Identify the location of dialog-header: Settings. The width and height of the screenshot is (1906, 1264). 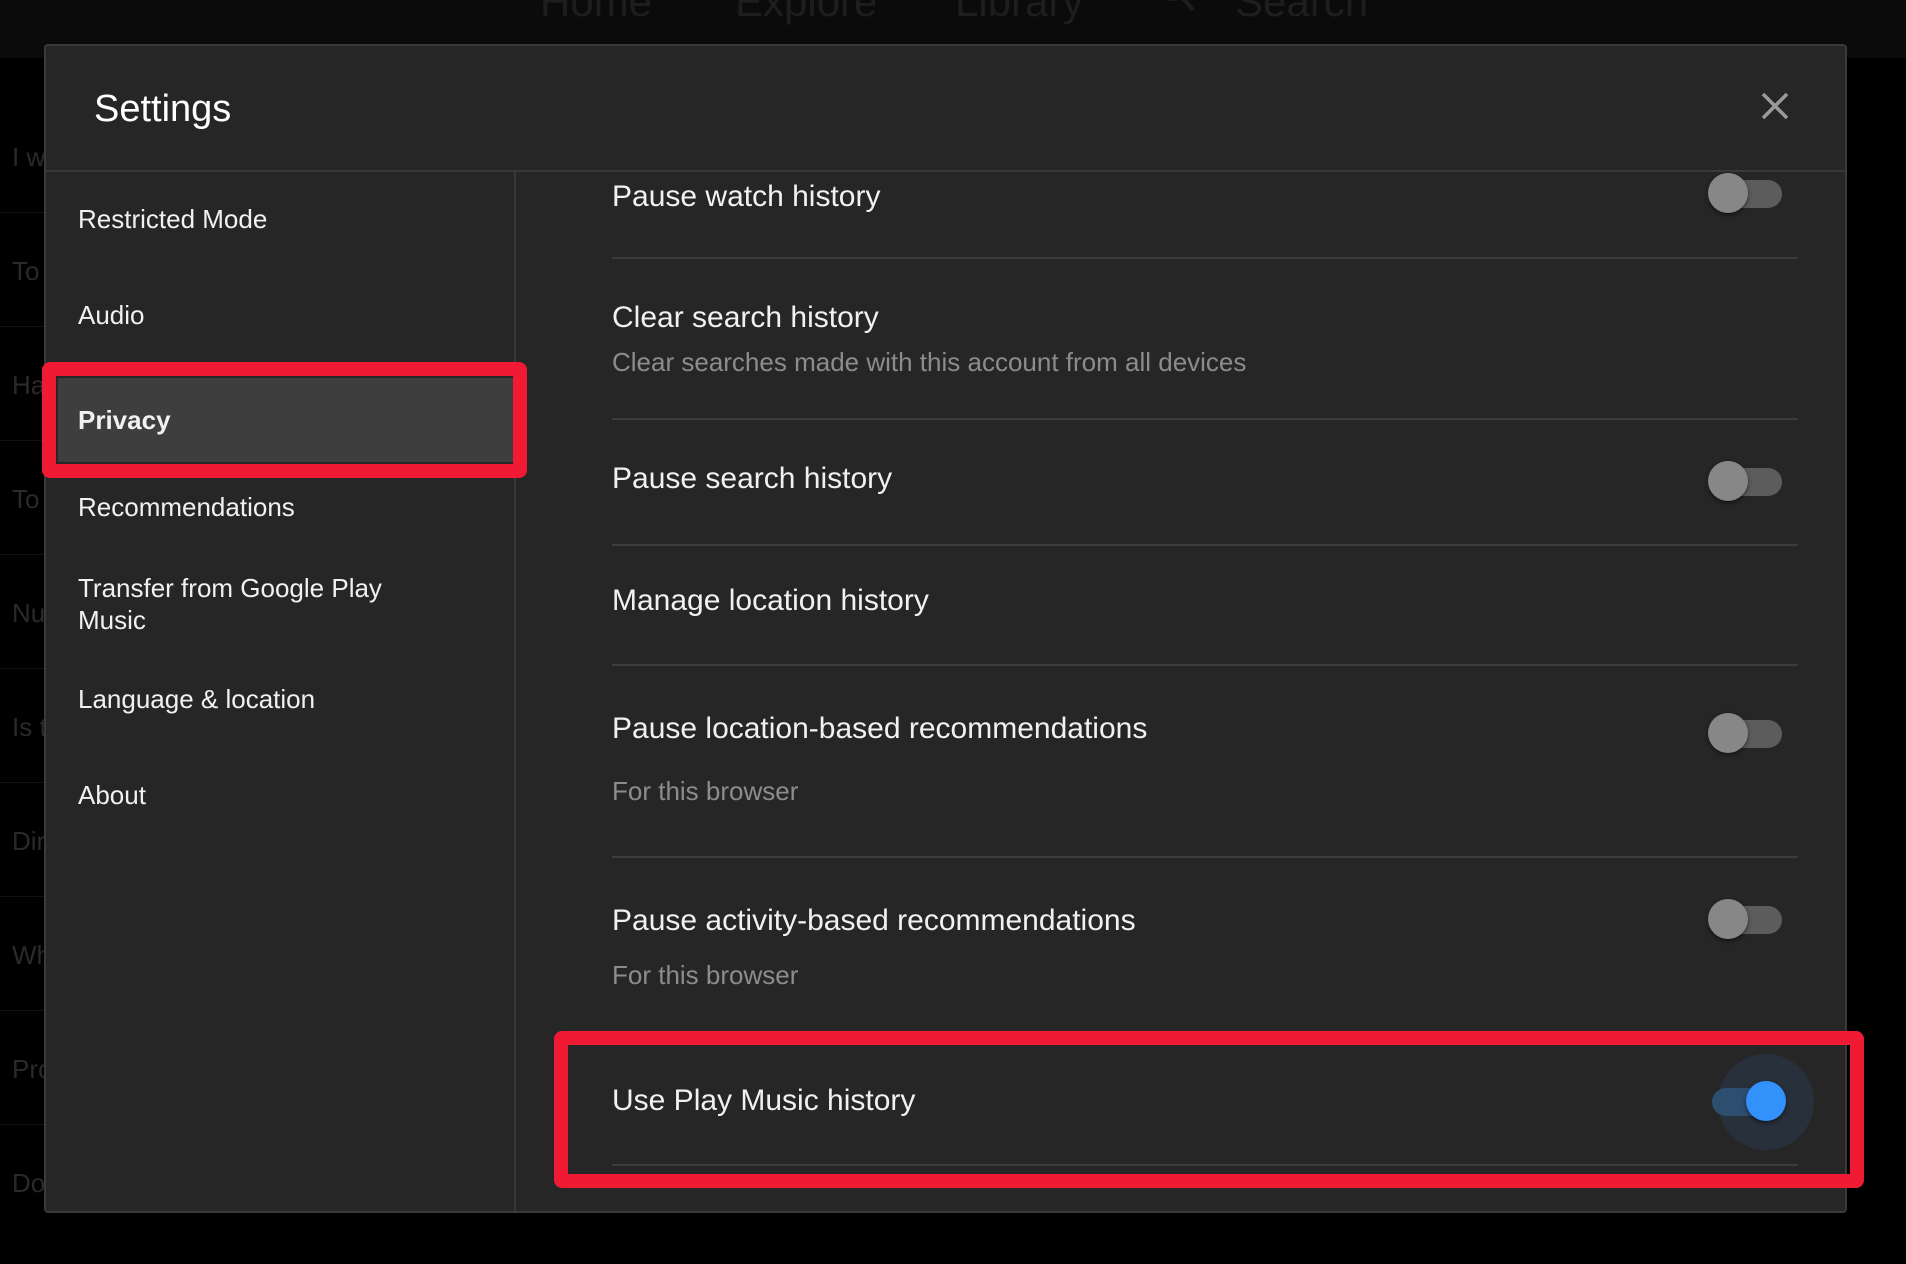
(945, 109).